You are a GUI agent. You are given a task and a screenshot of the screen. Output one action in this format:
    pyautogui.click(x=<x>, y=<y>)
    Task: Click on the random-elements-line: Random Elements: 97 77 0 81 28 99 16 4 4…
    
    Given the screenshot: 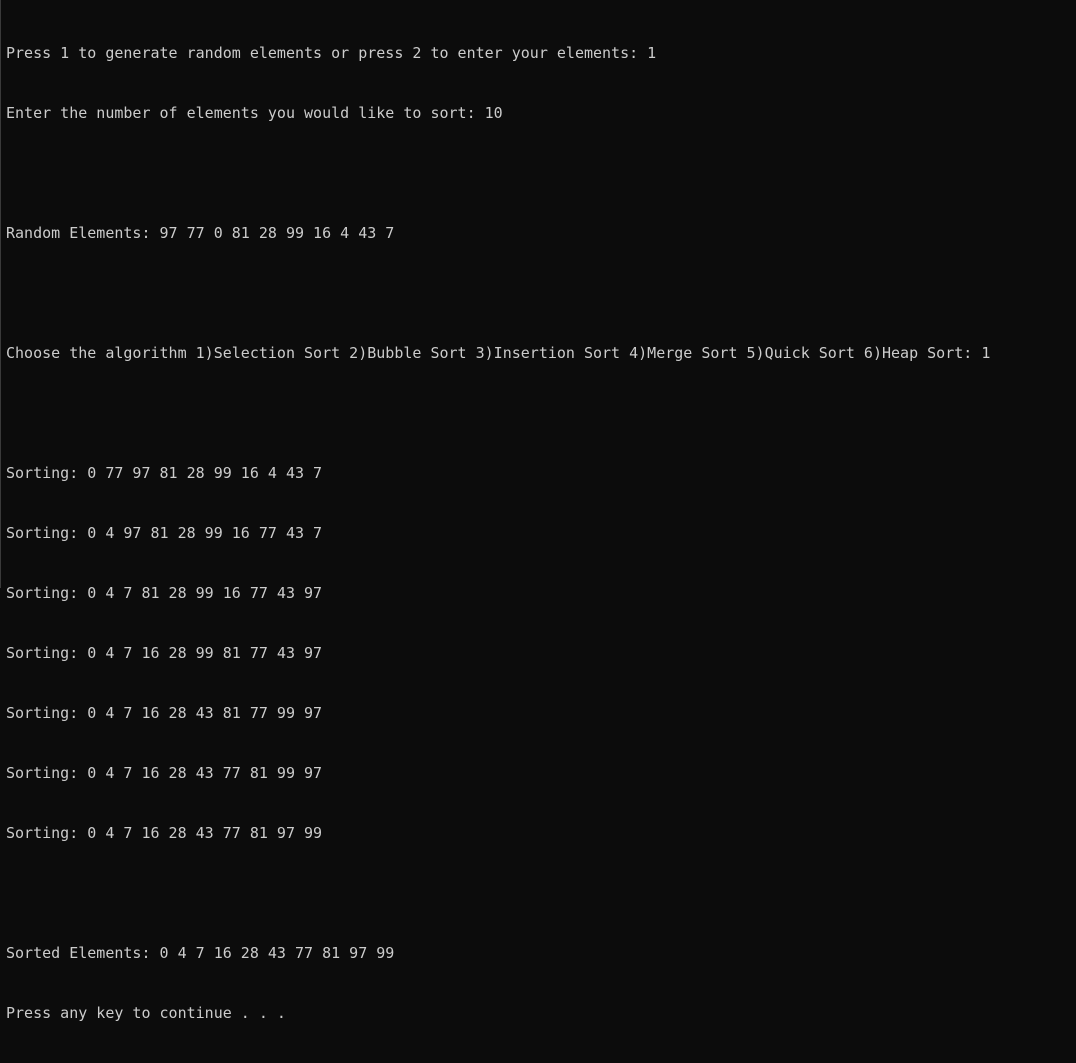 What is the action you would take?
    pyautogui.click(x=200, y=233)
    